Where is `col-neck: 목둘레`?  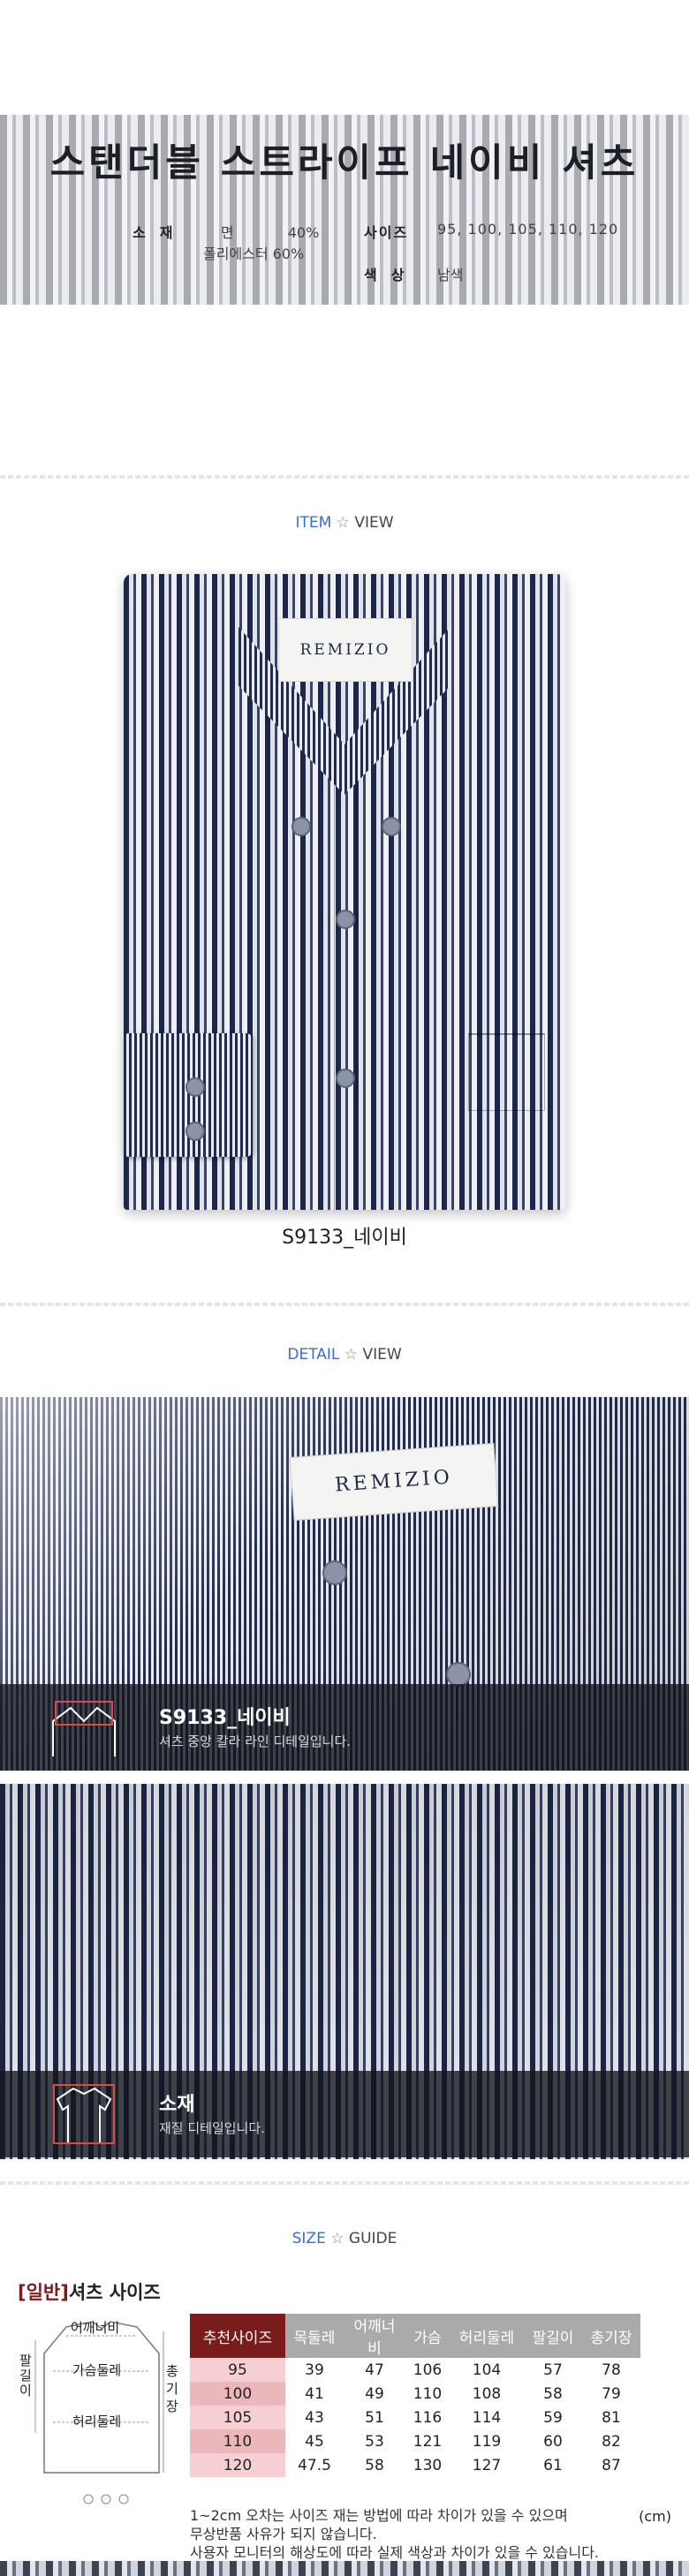 col-neck: 목둘레 is located at coordinates (314, 2336).